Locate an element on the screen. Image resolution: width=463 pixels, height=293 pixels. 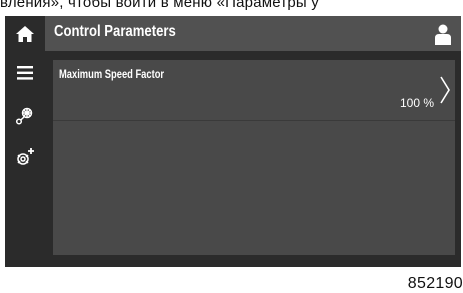
home-icon is located at coordinates (25, 33).